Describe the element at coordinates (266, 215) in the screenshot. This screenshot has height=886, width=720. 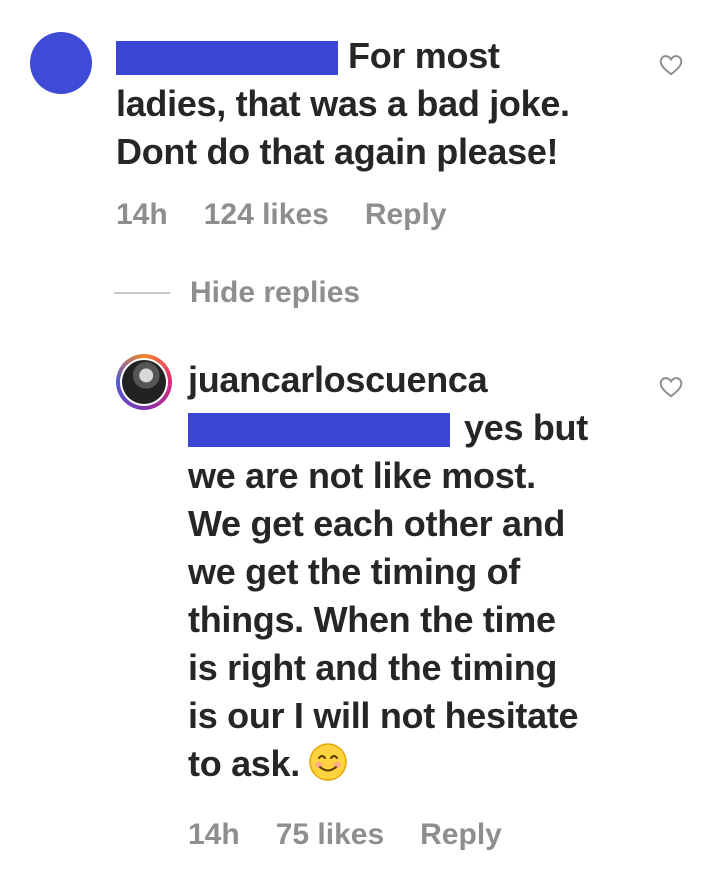
I see `comment-likes: 124 likes` at that location.